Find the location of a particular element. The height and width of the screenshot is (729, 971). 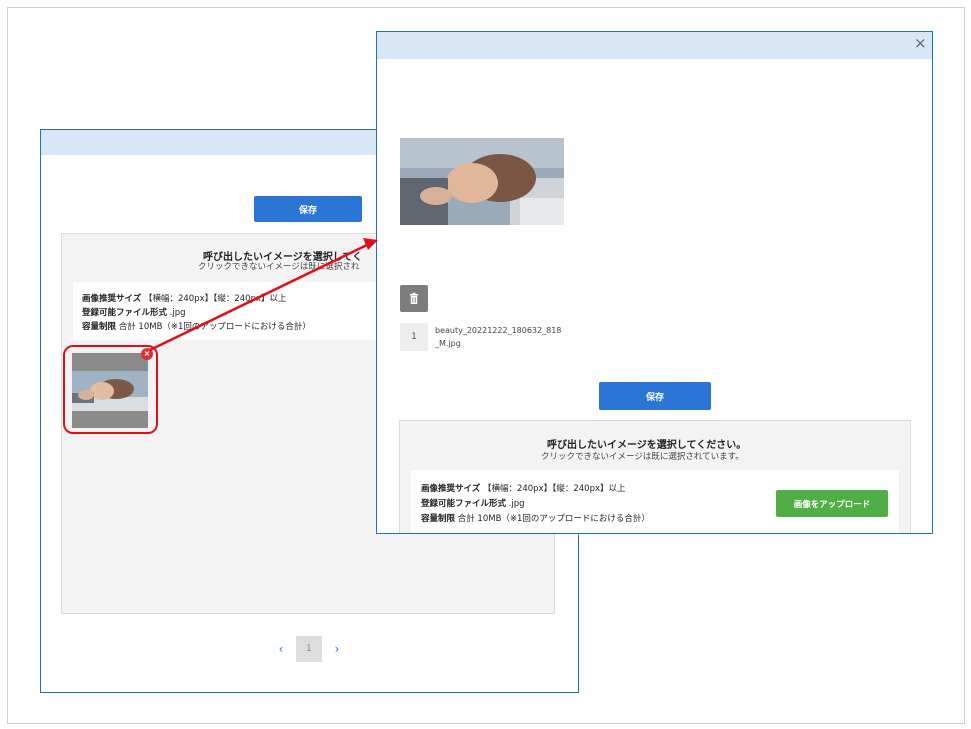

upload-image-button: 画像をアップロード is located at coordinates (832, 503).